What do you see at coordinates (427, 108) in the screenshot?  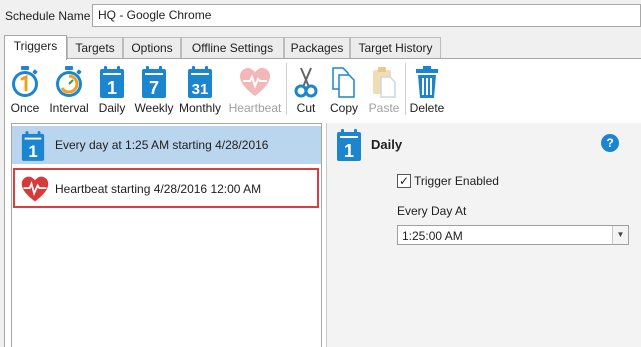 I see `delete-label: Delete` at bounding box center [427, 108].